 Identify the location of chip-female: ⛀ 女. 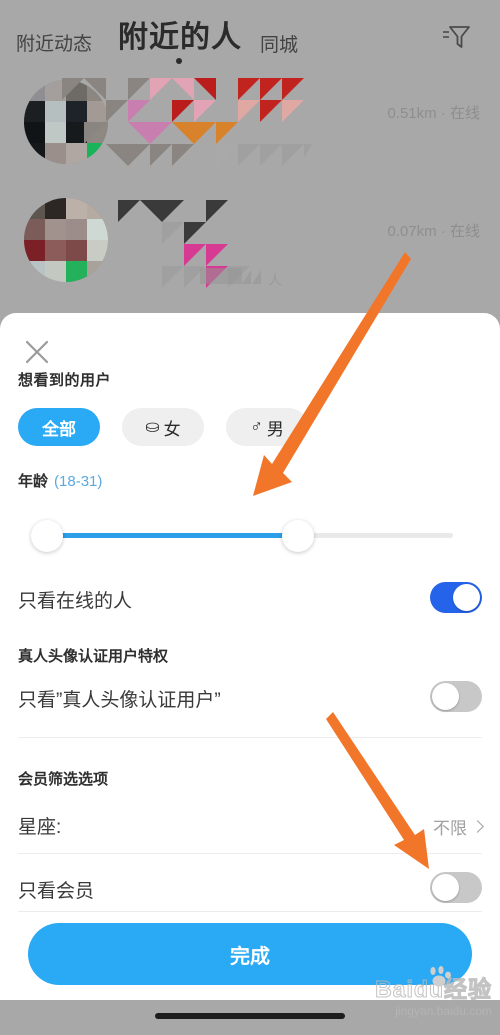
(163, 427).